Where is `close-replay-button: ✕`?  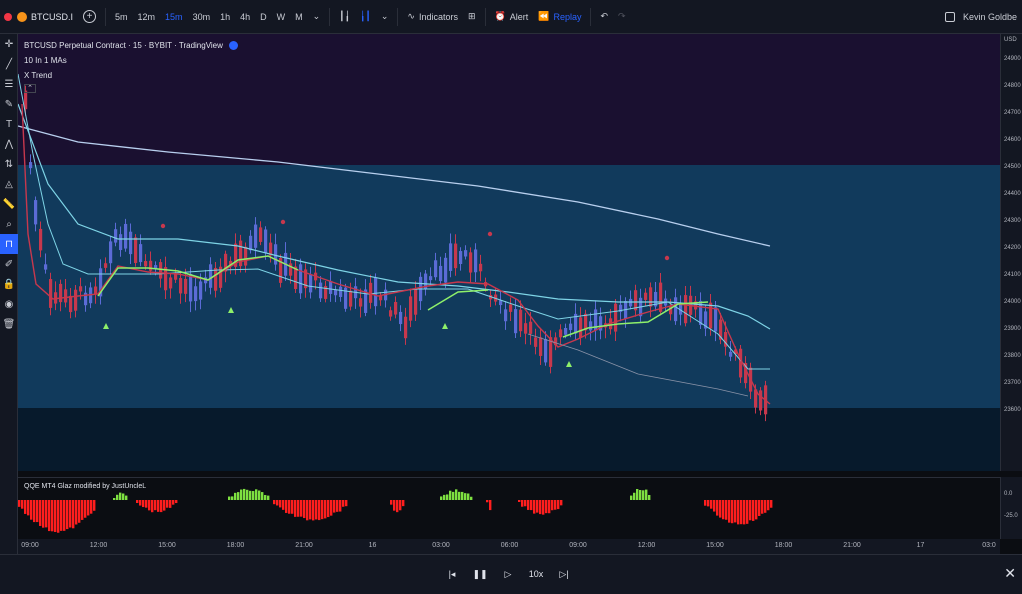
close-replay-button: ✕ is located at coordinates (1010, 573).